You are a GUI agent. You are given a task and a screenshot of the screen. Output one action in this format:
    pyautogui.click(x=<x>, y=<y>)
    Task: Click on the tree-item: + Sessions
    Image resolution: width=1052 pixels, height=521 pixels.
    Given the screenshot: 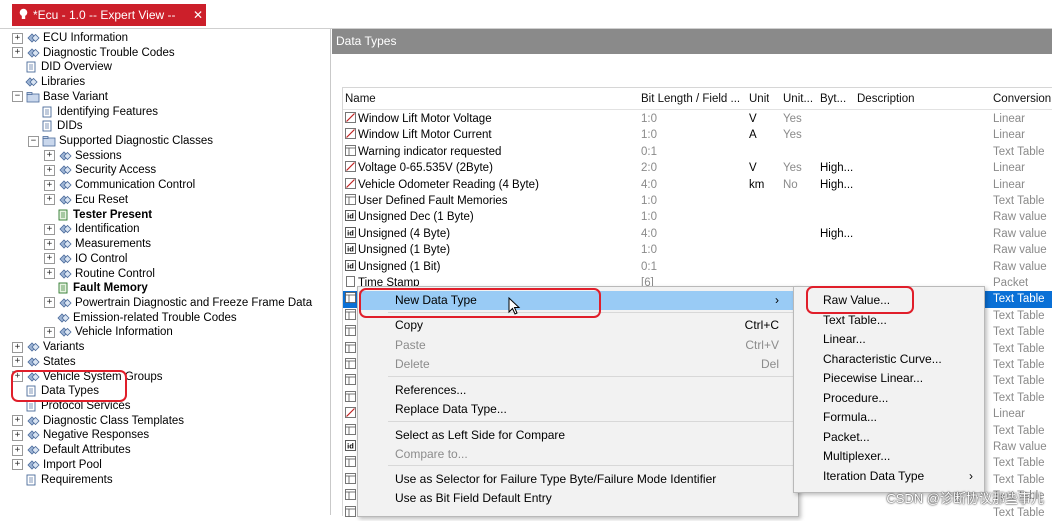 What is the action you would take?
    pyautogui.click(x=83, y=156)
    